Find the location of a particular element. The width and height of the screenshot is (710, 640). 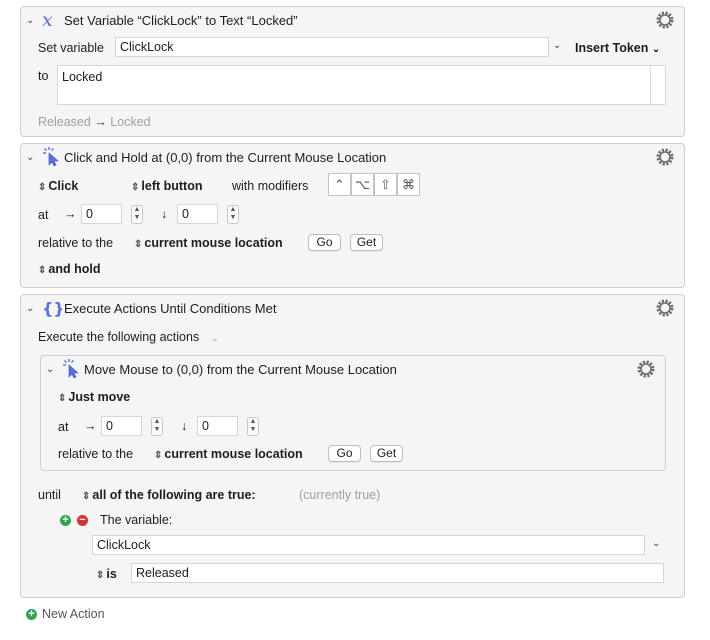

move-mode-value: Just move is located at coordinates (99, 397).